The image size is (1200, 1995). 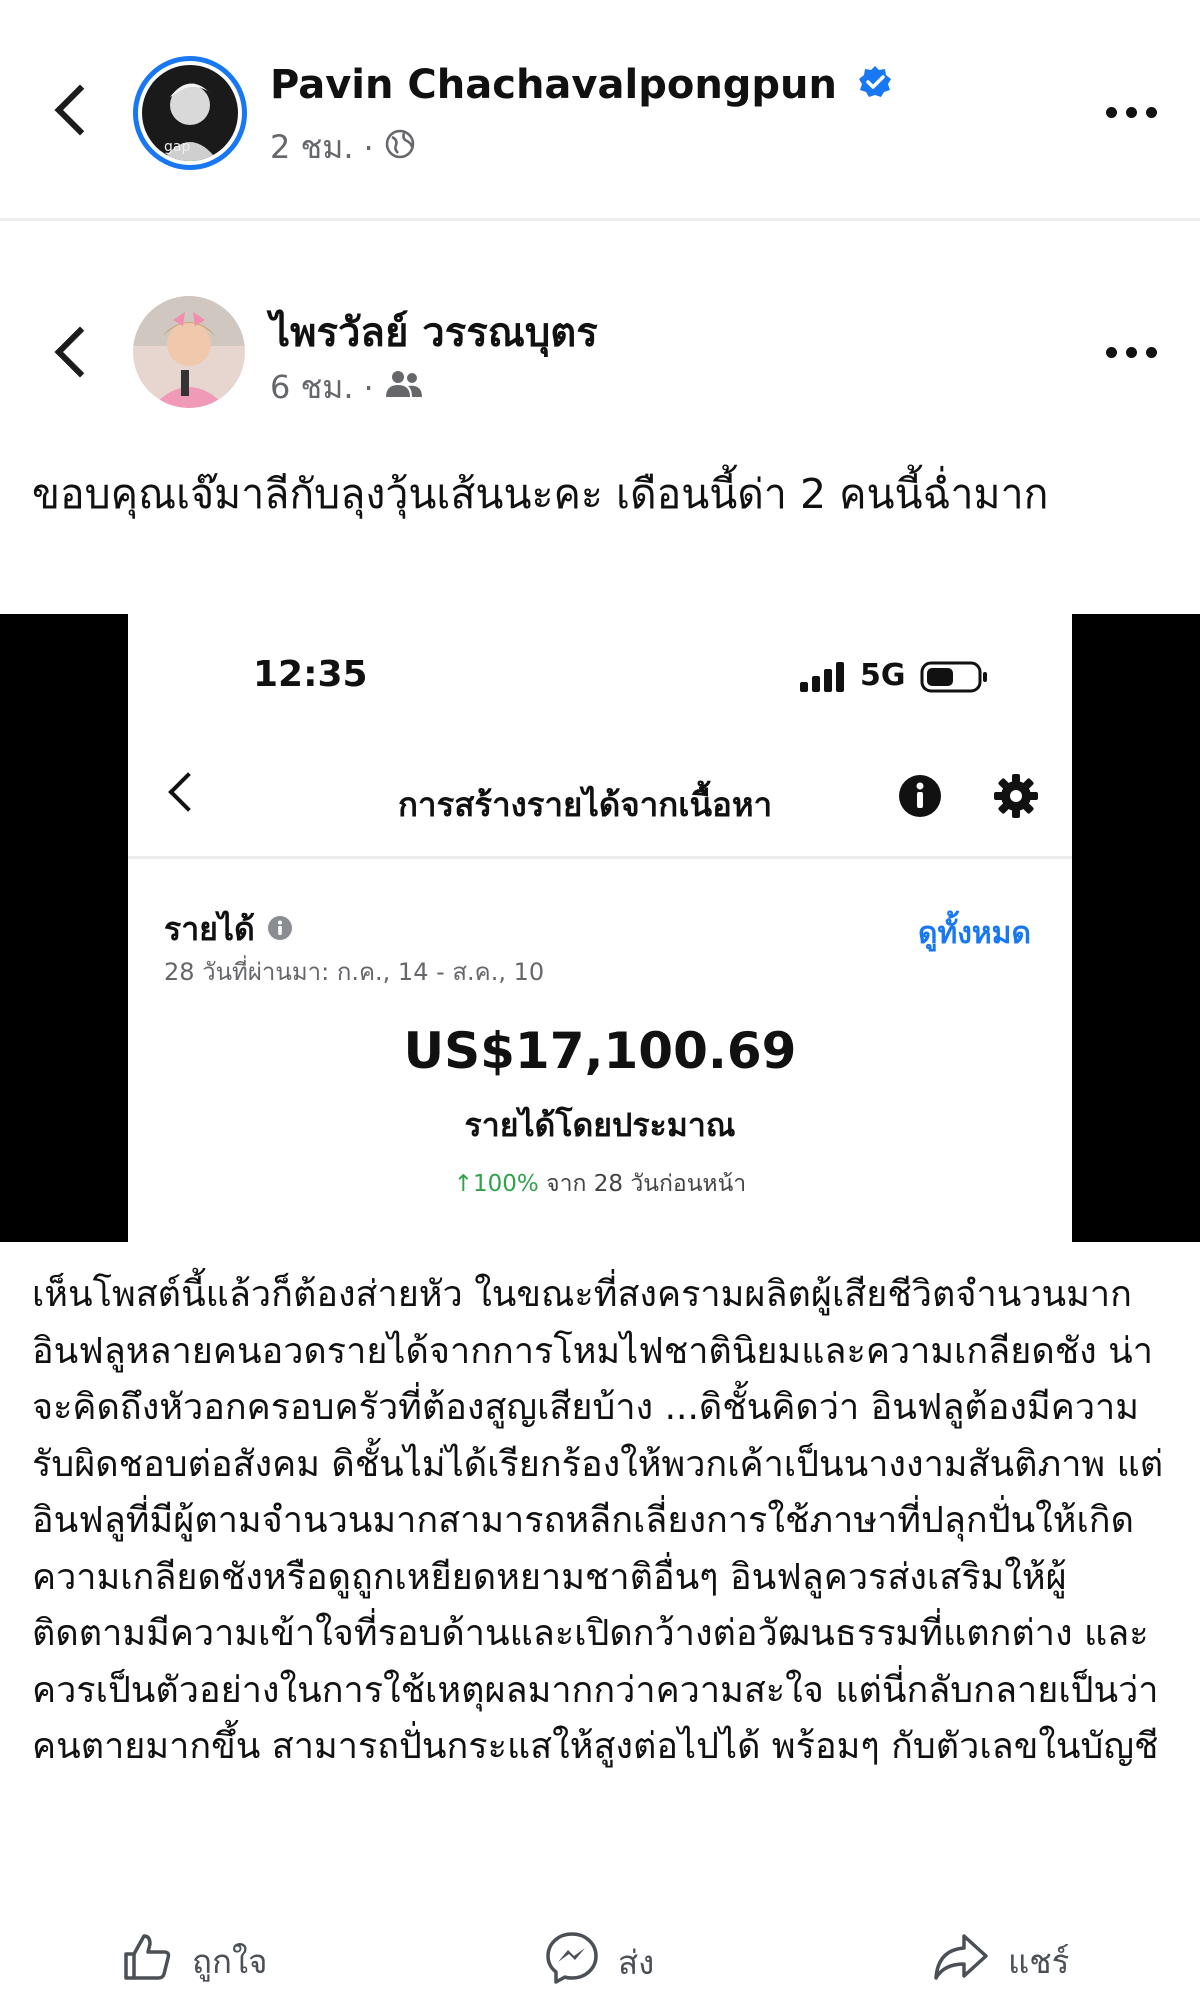 I want to click on earnings-label: รายได้, so click(x=228, y=929).